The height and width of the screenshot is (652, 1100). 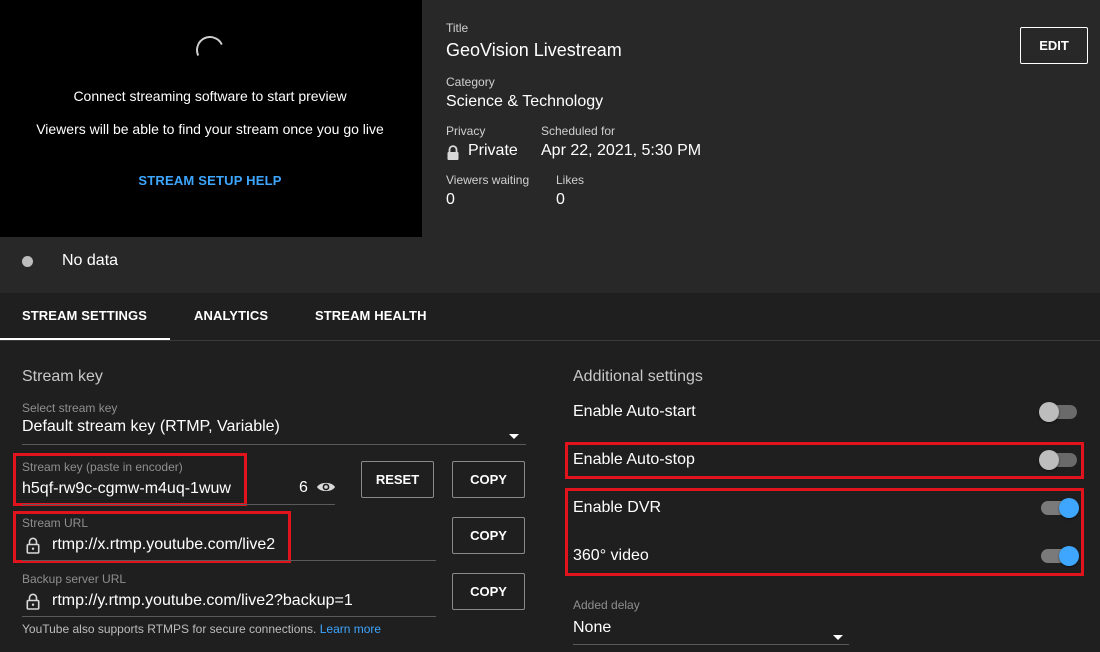 What do you see at coordinates (210, 50) in the screenshot?
I see `spinner-icon` at bounding box center [210, 50].